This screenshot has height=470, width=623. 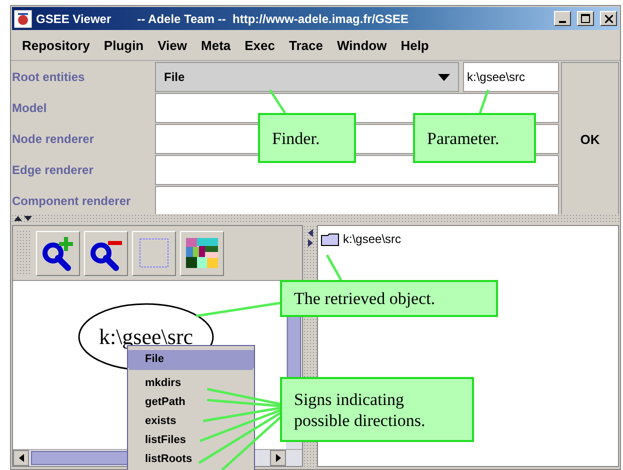 I want to click on close-icon, so click(x=608, y=18).